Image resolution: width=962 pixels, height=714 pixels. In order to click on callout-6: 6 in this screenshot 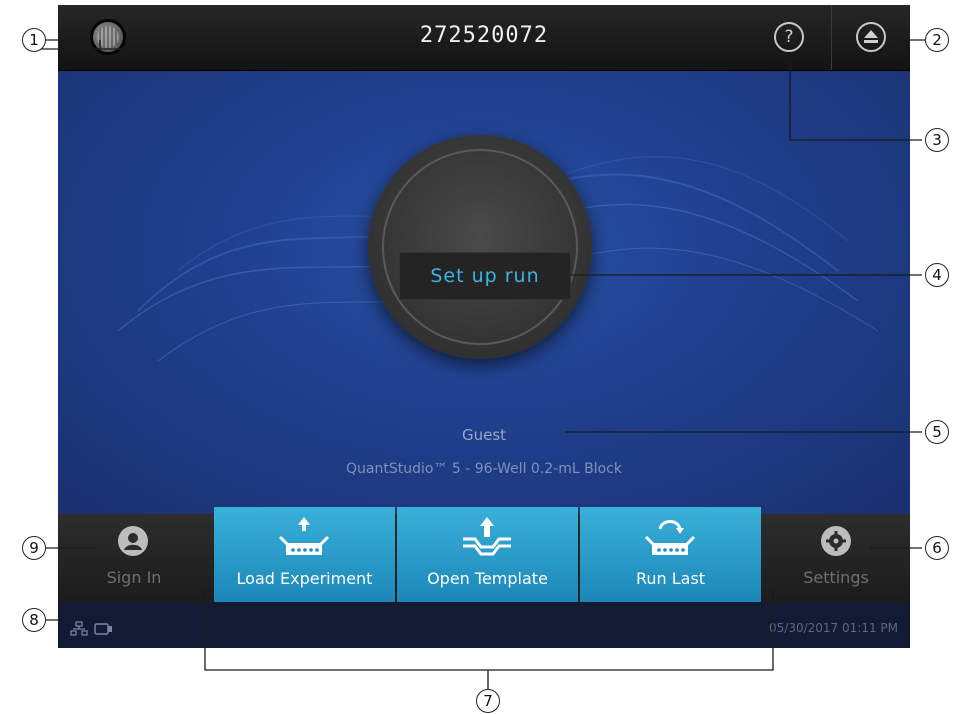, I will do `click(937, 548)`.